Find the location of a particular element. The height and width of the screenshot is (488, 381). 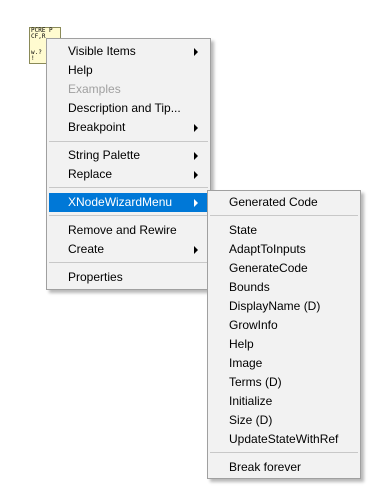

submenu-item-adapt-to-inputs: AdaptToInputs is located at coordinates (284, 249).